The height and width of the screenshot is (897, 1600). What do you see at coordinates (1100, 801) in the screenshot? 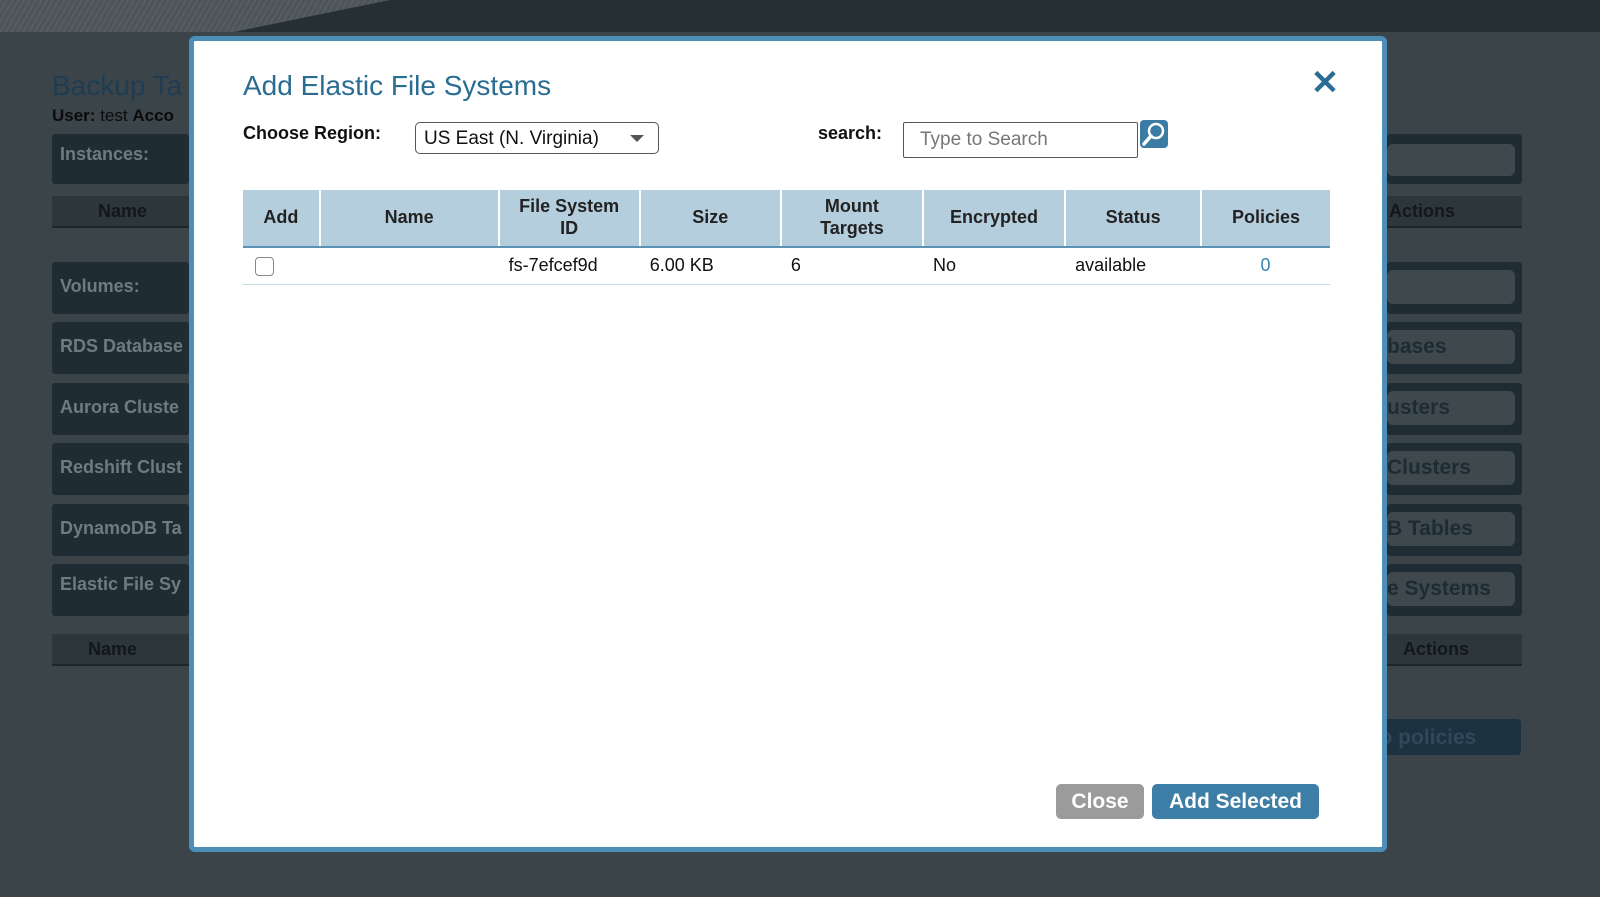
I see `close-button: Close` at bounding box center [1100, 801].